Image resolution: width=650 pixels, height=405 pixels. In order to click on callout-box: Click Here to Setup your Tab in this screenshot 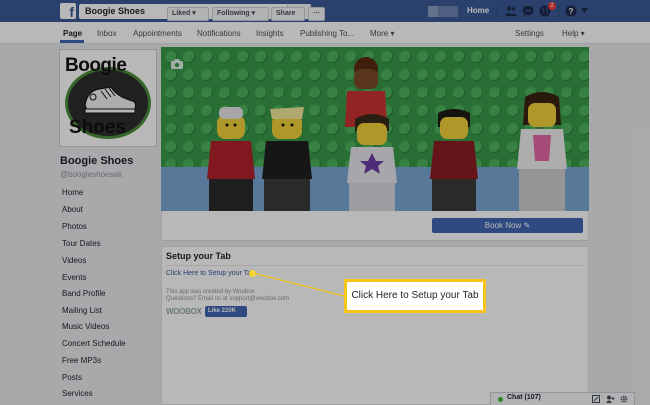, I will do `click(415, 296)`.